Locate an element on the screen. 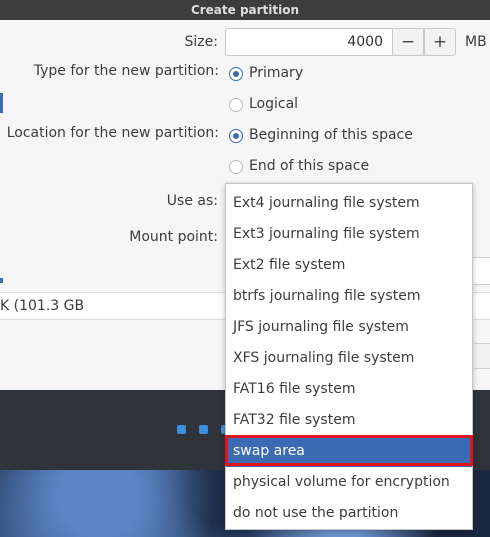 The height and width of the screenshot is (537, 490). dropdown-option-xfs: XFS journaling file system is located at coordinates (349, 358).